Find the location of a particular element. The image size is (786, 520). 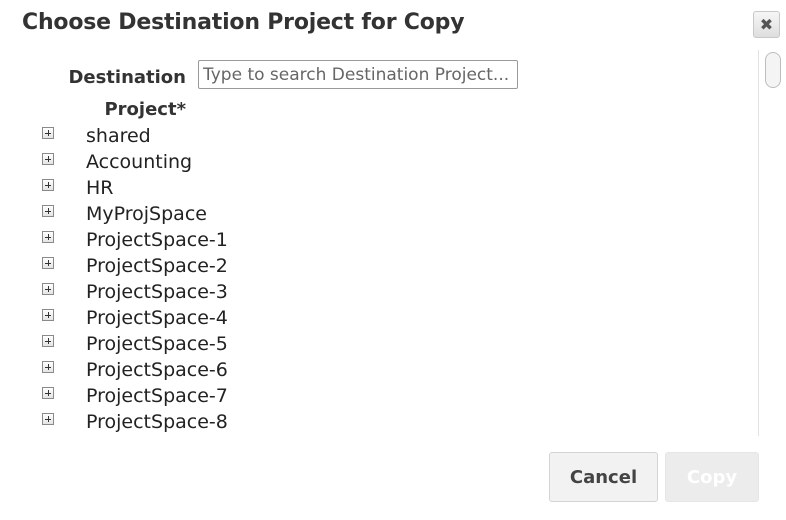

tree-item: Accounting is located at coordinates (135, 162).